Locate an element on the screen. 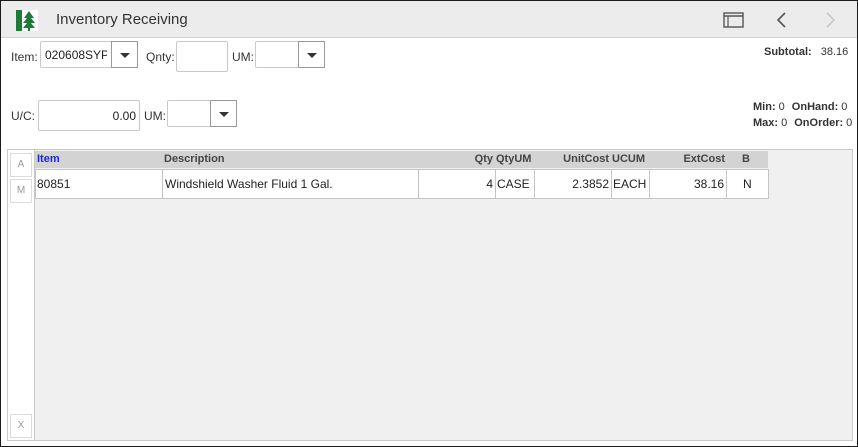 Image resolution: width=858 pixels, height=447 pixels. col-header-extcost: ExtCost is located at coordinates (687, 159).